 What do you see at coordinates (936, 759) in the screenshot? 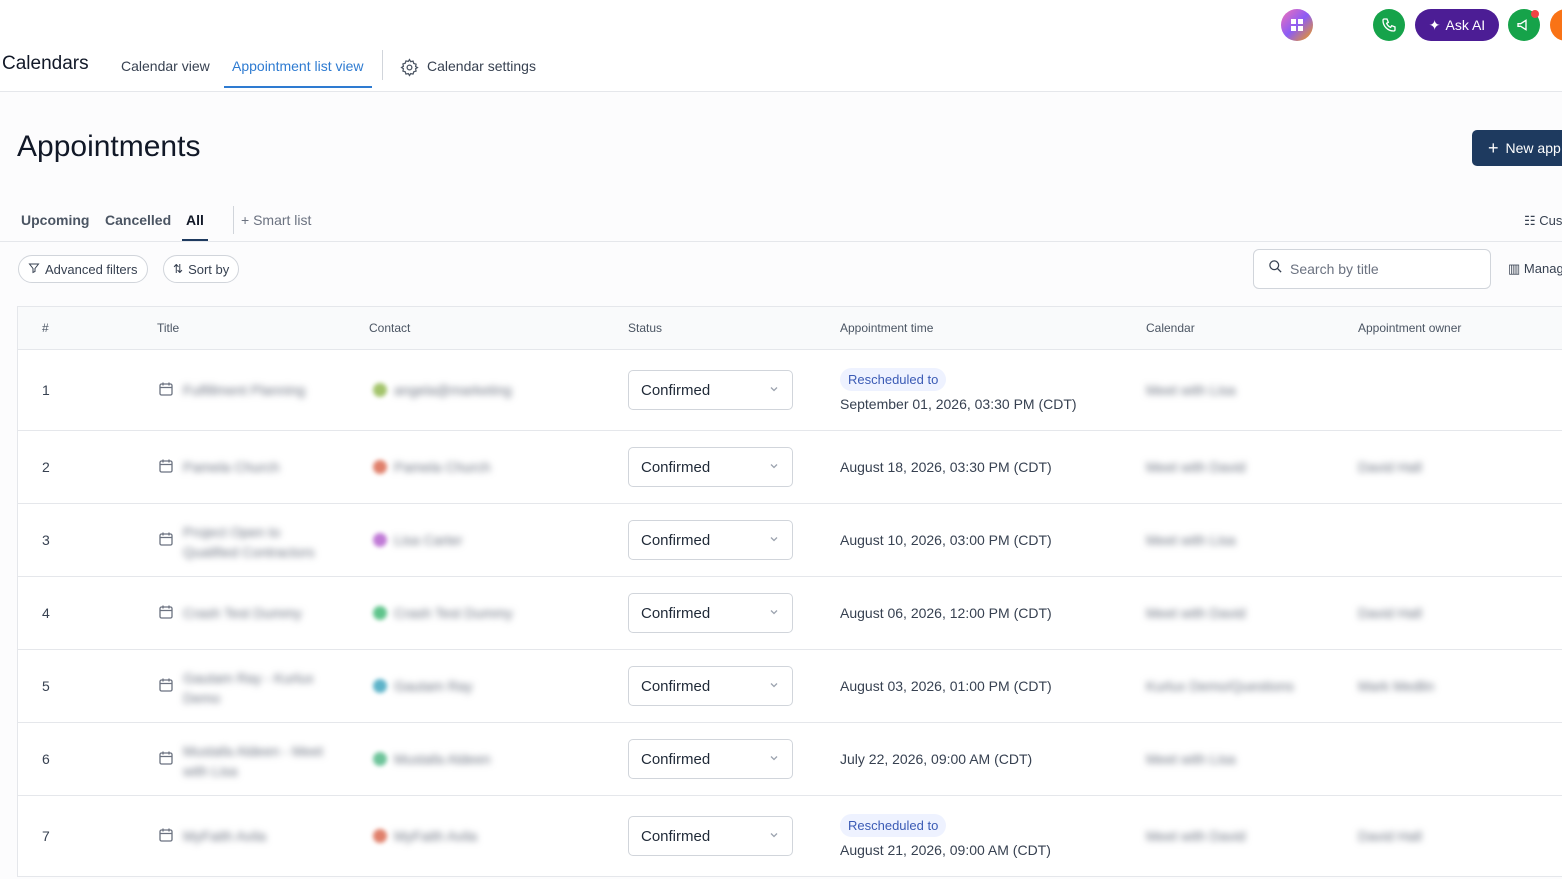
I see `appointment-time: July 22, 2026, 09:00 AM (CDT)` at bounding box center [936, 759].